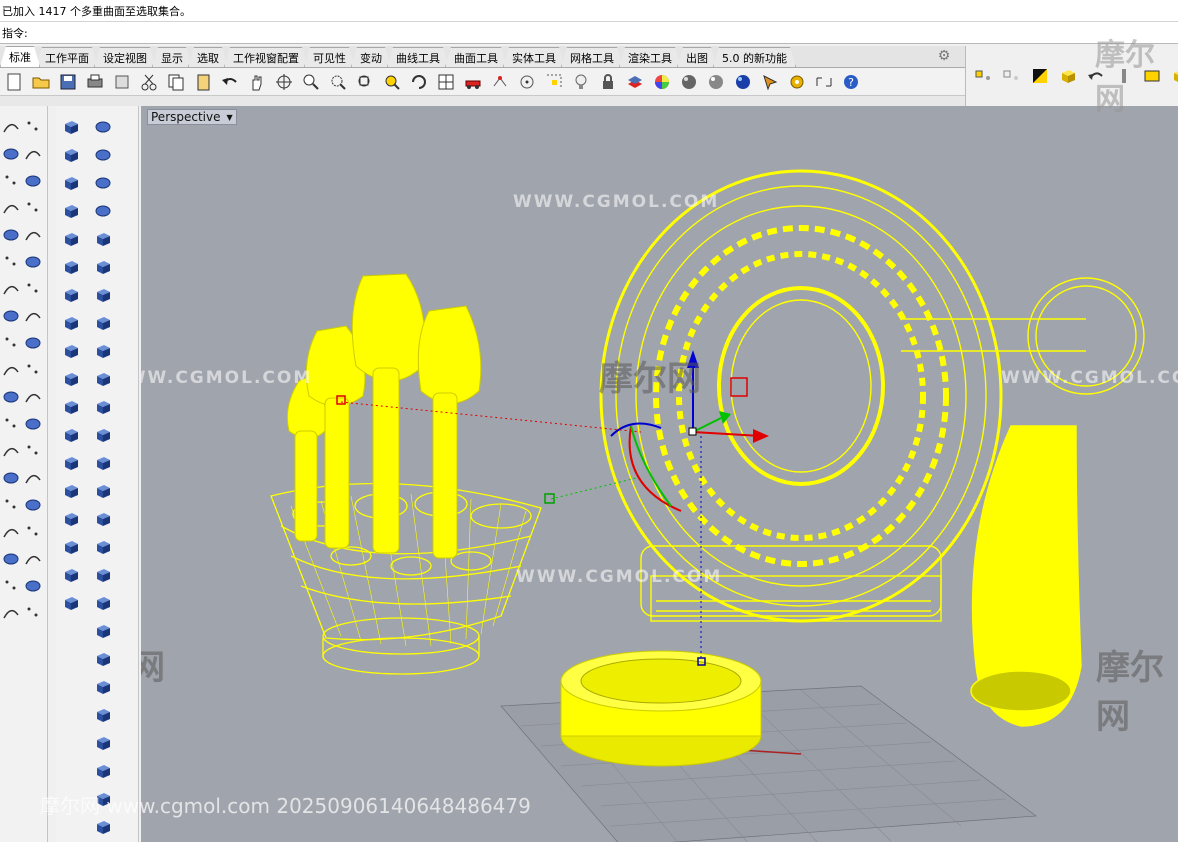  Describe the element at coordinates (103, 715) in the screenshot. I see `solid-tool-col3-21-icon` at that location.